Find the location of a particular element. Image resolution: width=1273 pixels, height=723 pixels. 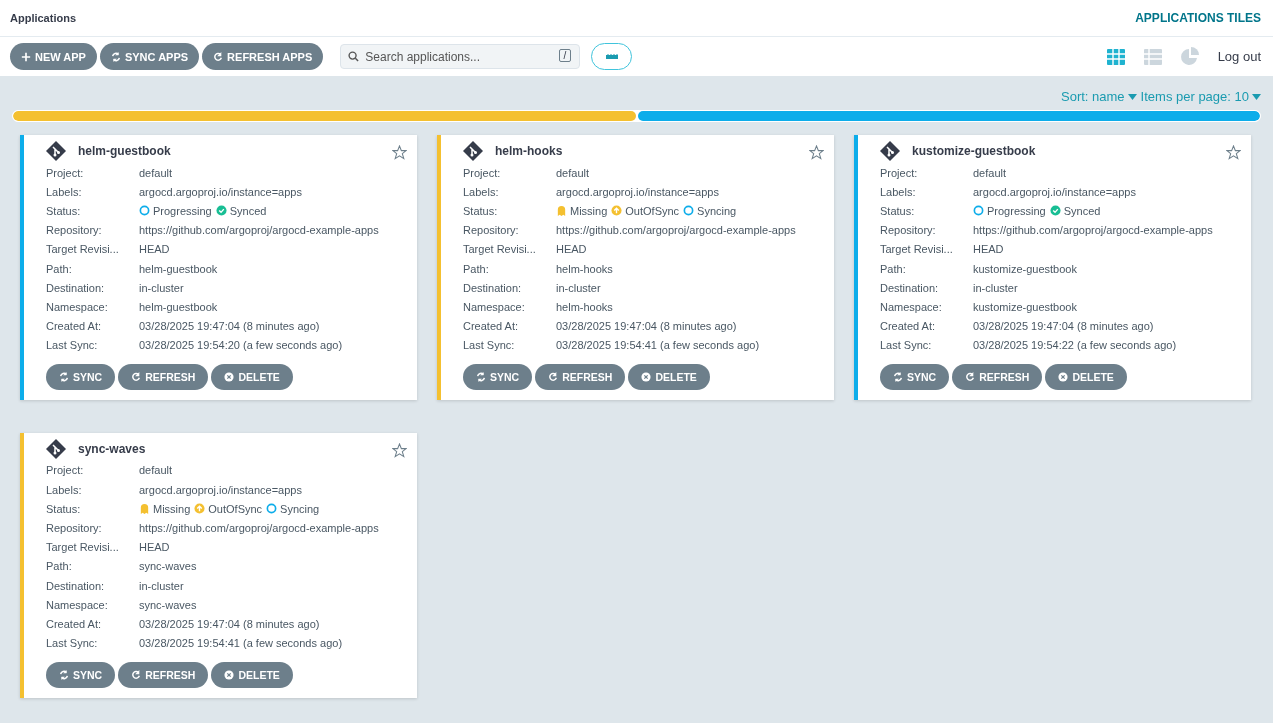

toolbar-button: SYNC APPS is located at coordinates (149, 56).